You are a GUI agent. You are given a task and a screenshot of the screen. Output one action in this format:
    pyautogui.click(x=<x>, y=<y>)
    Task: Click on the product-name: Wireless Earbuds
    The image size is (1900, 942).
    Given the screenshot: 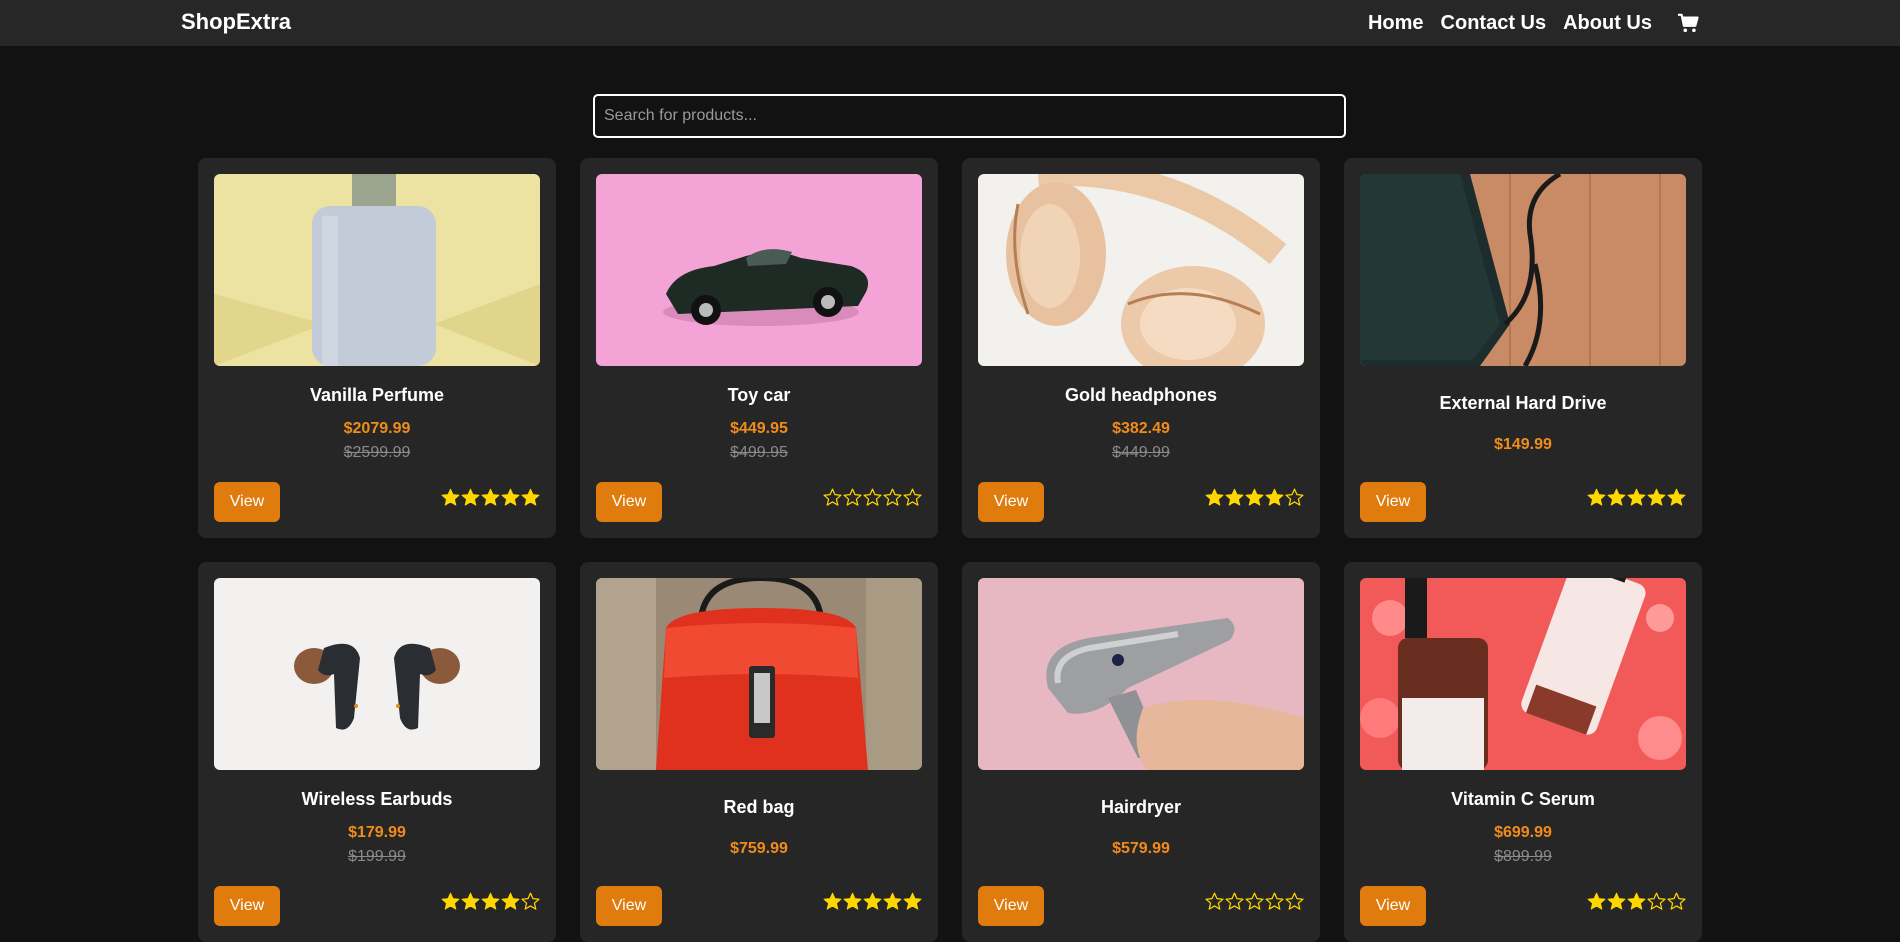 What is the action you would take?
    pyautogui.click(x=377, y=799)
    